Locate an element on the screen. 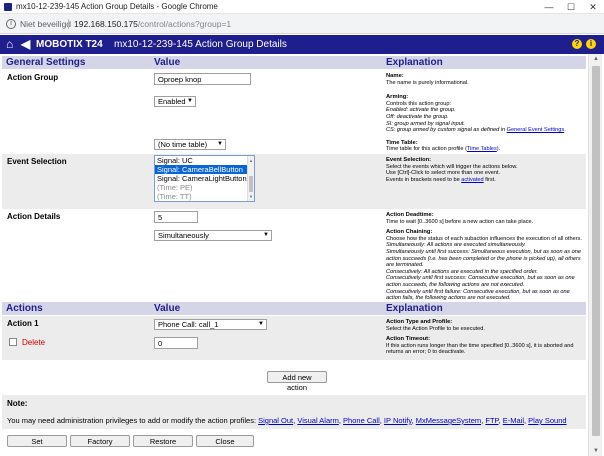 This screenshot has width=604, height=456. timetable-select: (No time table) ▼ is located at coordinates (190, 144).